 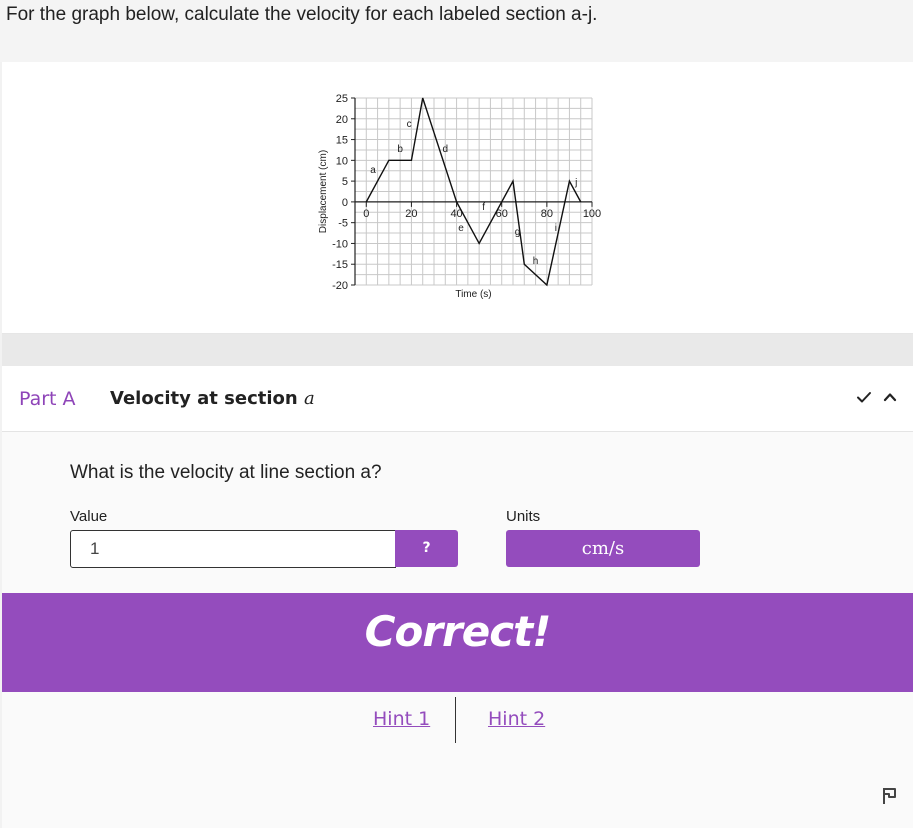 What do you see at coordinates (89, 516) in the screenshot?
I see `value-label: Value` at bounding box center [89, 516].